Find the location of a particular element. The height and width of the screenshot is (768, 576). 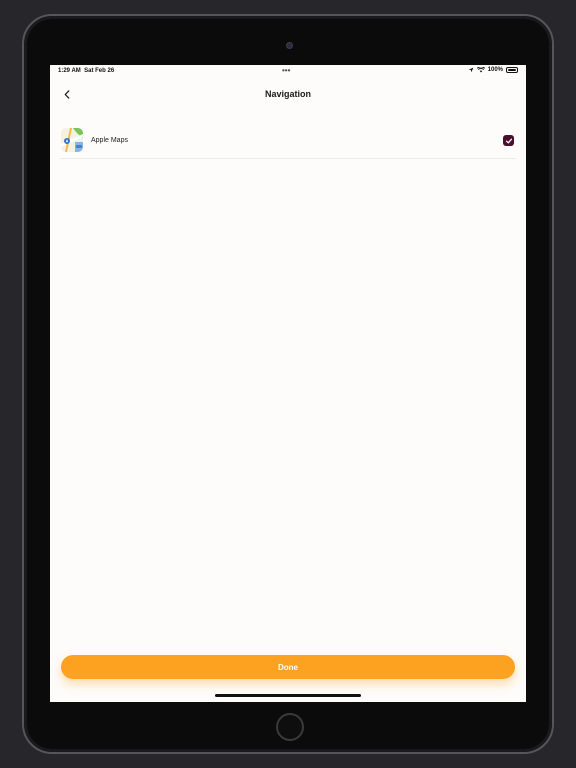

multitasking-dots-icon: ••• is located at coordinates (286, 70).